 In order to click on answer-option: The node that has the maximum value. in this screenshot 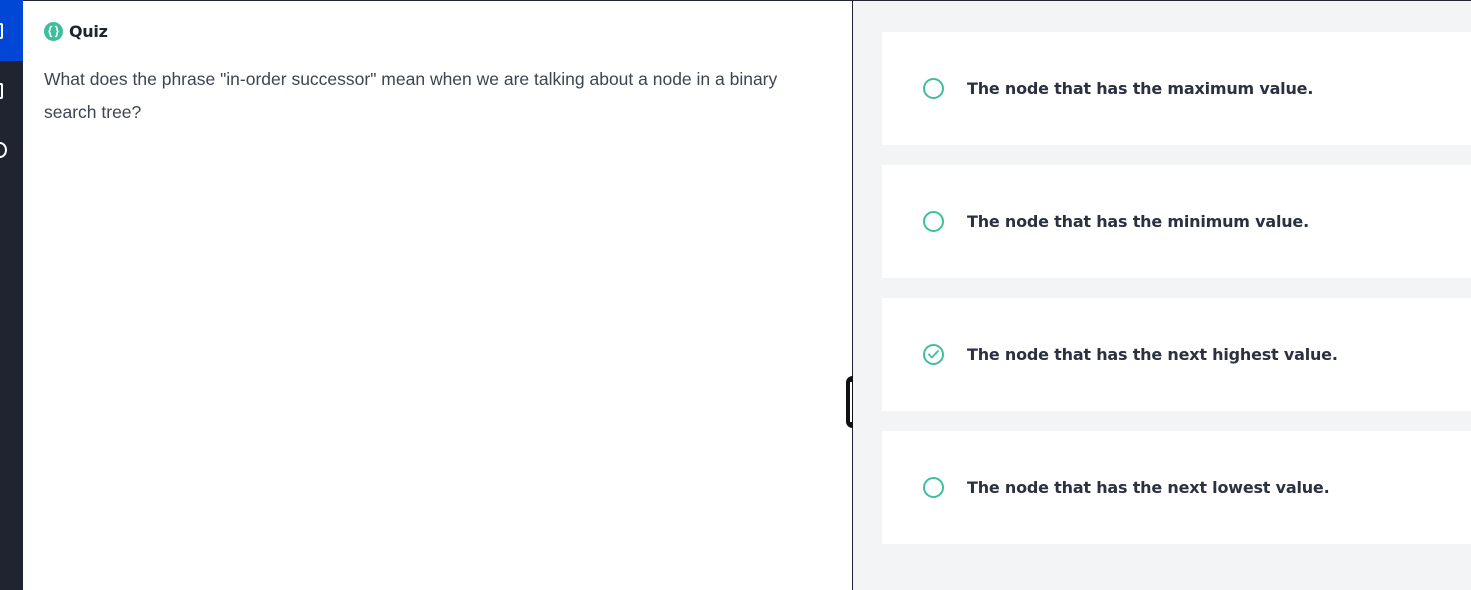, I will do `click(1176, 88)`.